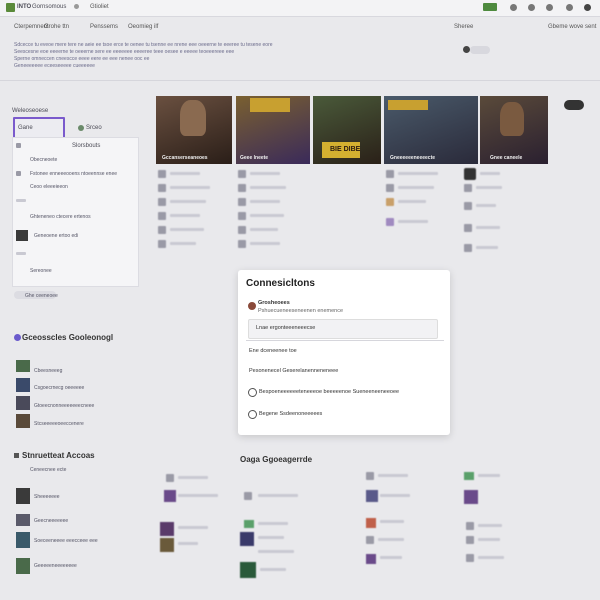 This screenshot has width=600, height=600. I want to click on app-title-suffix: Gornsomous, so click(49, 7).